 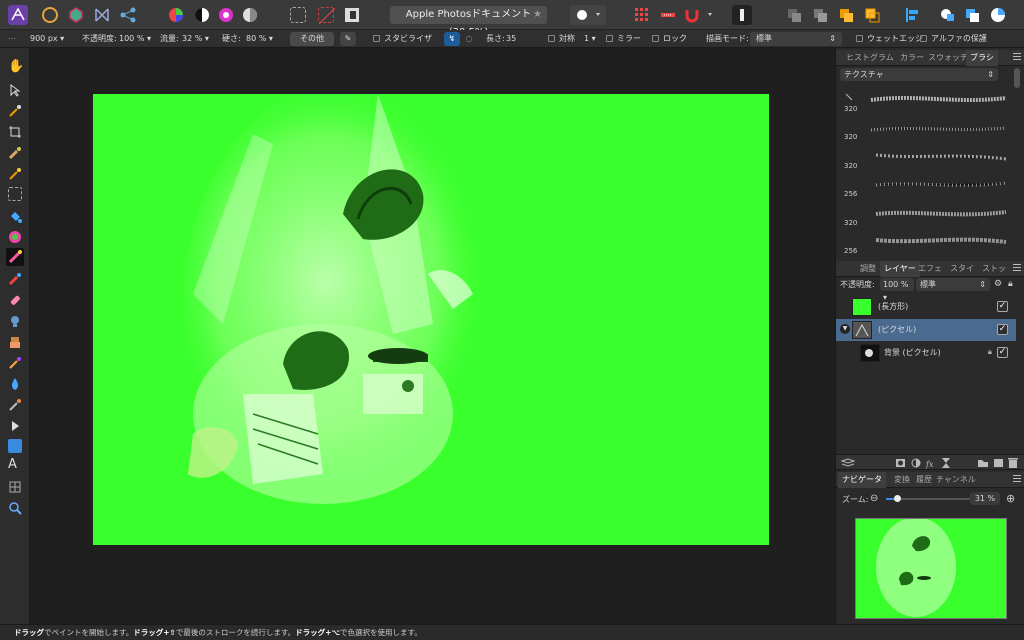 What do you see at coordinates (668, 15) in the screenshot?
I see `snapping-icon` at bounding box center [668, 15].